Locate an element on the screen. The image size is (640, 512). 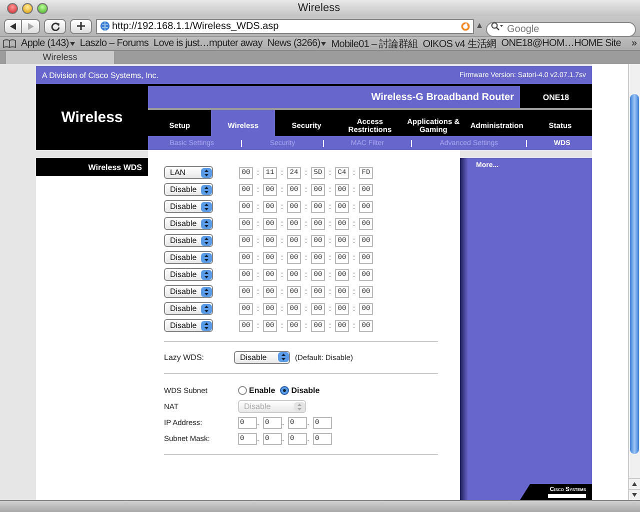
reload-button is located at coordinates (55, 26).